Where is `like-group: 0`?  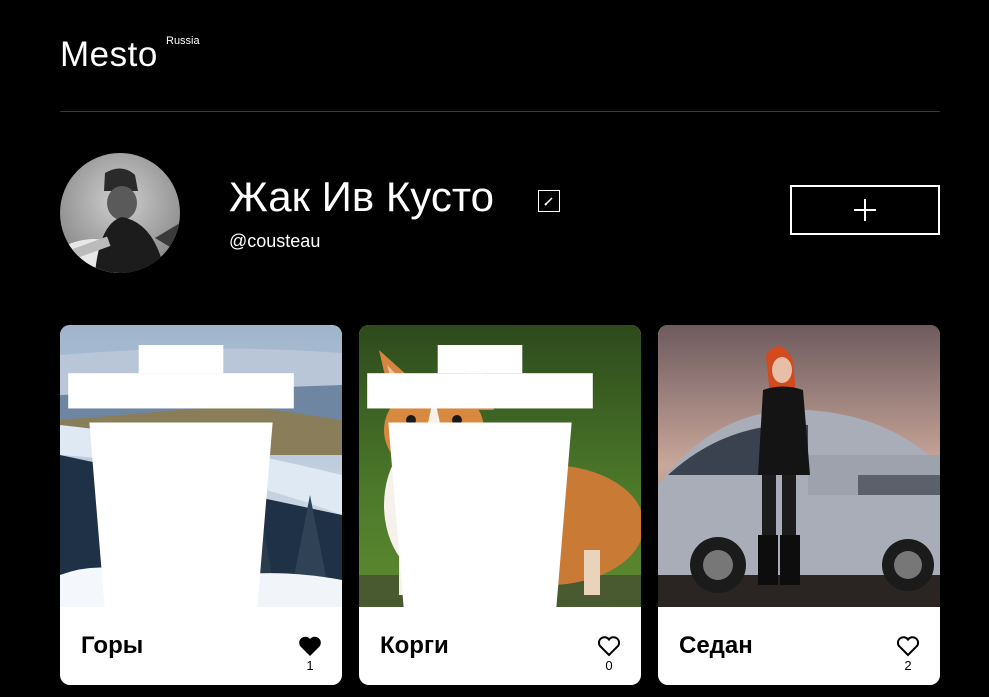
like-group: 0 is located at coordinates (609, 653).